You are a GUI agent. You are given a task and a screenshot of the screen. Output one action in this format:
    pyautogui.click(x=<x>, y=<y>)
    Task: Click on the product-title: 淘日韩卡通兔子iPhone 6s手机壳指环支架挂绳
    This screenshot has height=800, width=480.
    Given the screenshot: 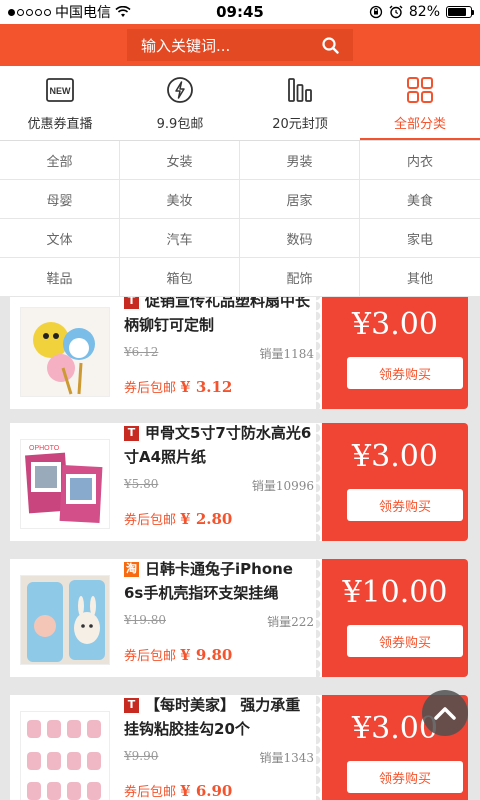 What is the action you would take?
    pyautogui.click(x=219, y=581)
    